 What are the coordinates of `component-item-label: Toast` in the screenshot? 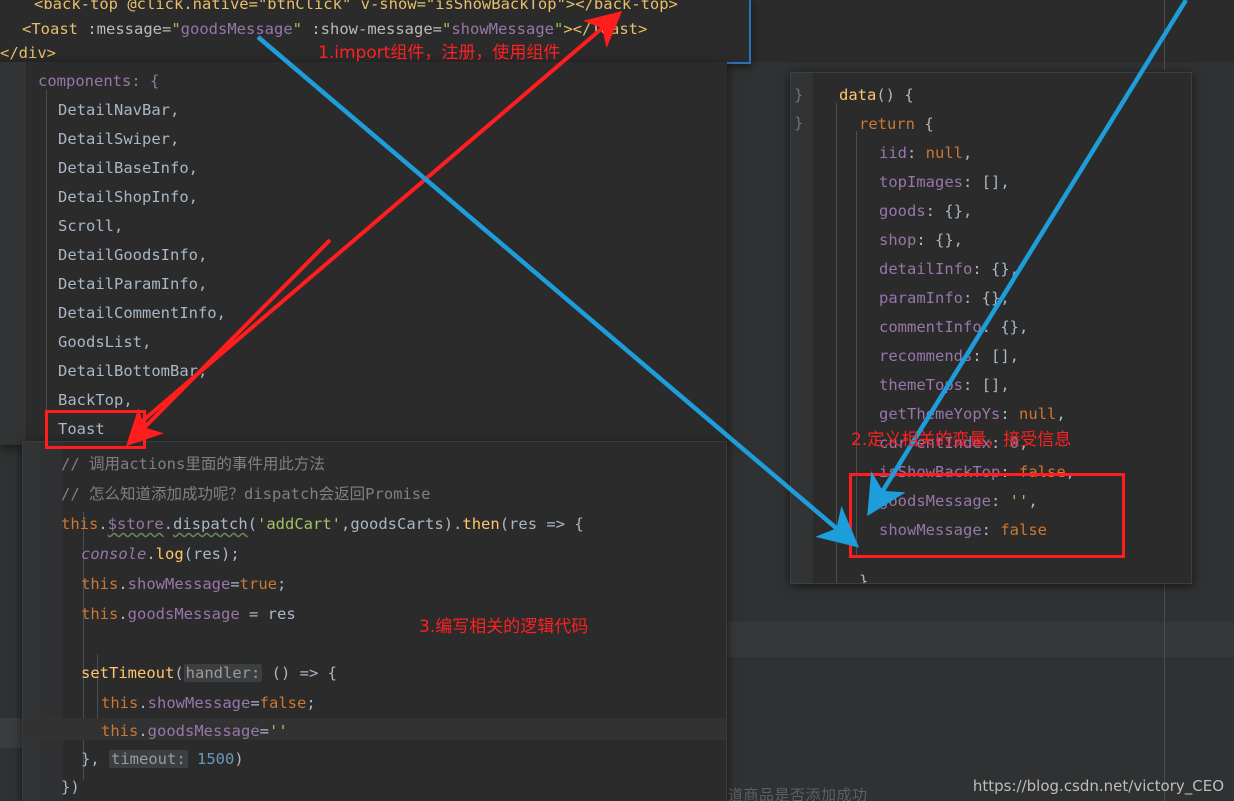 It's located at (81, 429).